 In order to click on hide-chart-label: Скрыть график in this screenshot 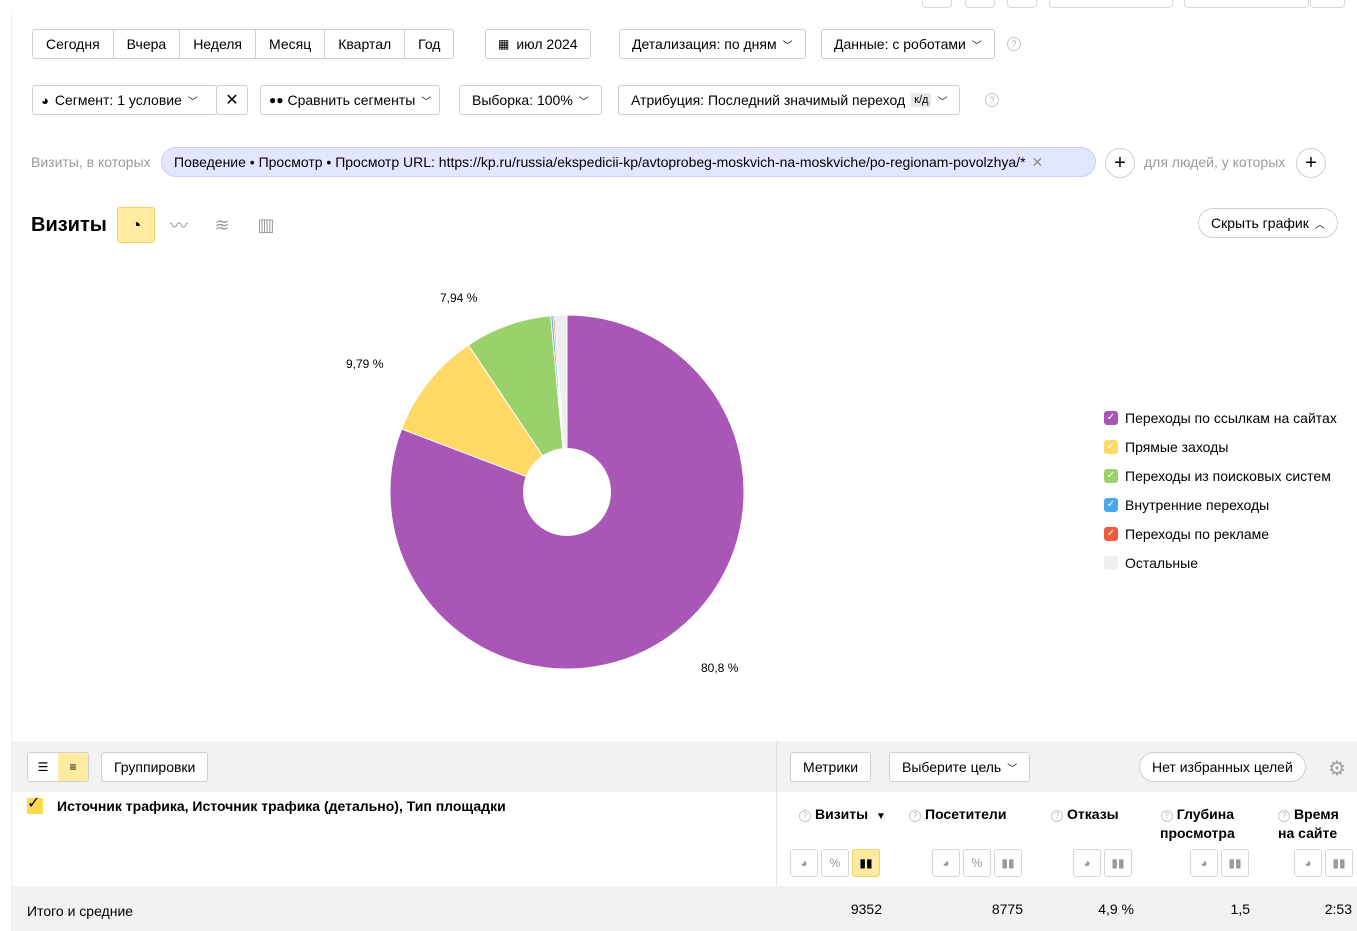, I will do `click(1260, 223)`.